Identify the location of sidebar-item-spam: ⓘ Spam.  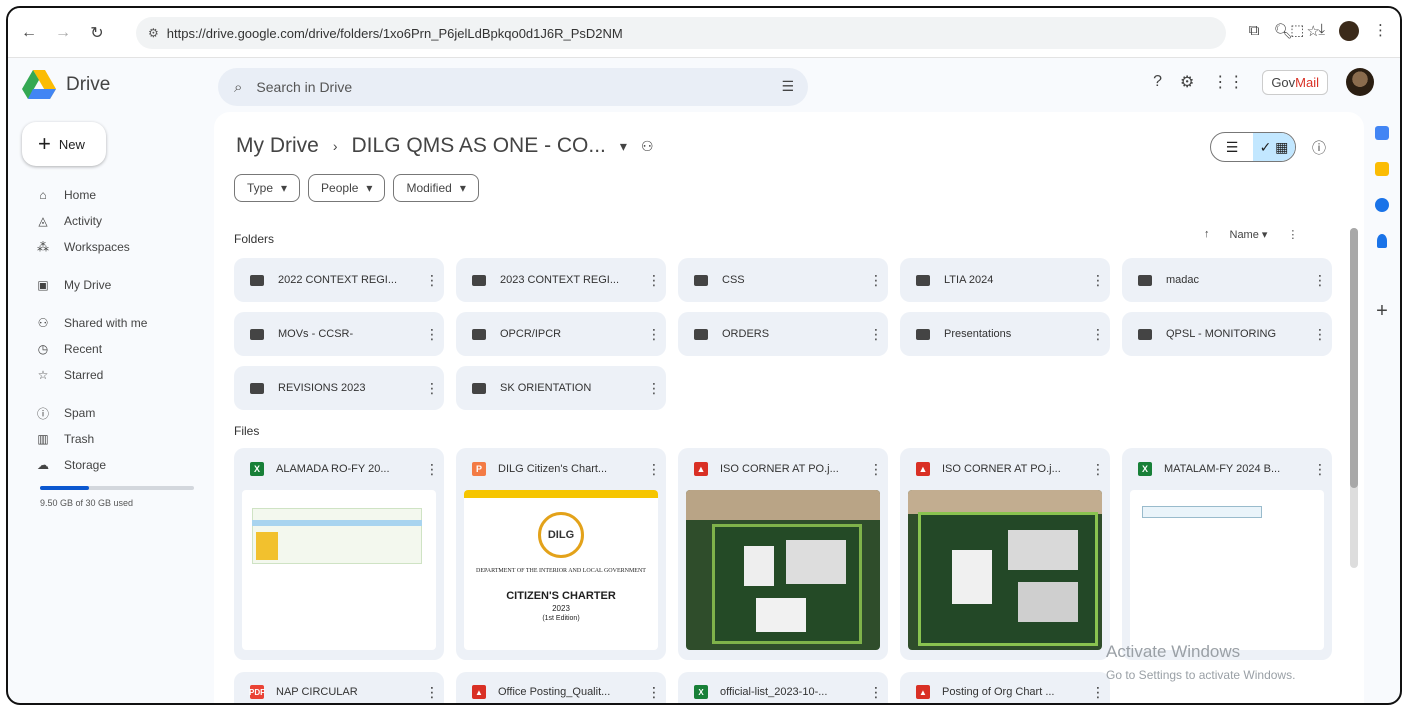
(117, 413).